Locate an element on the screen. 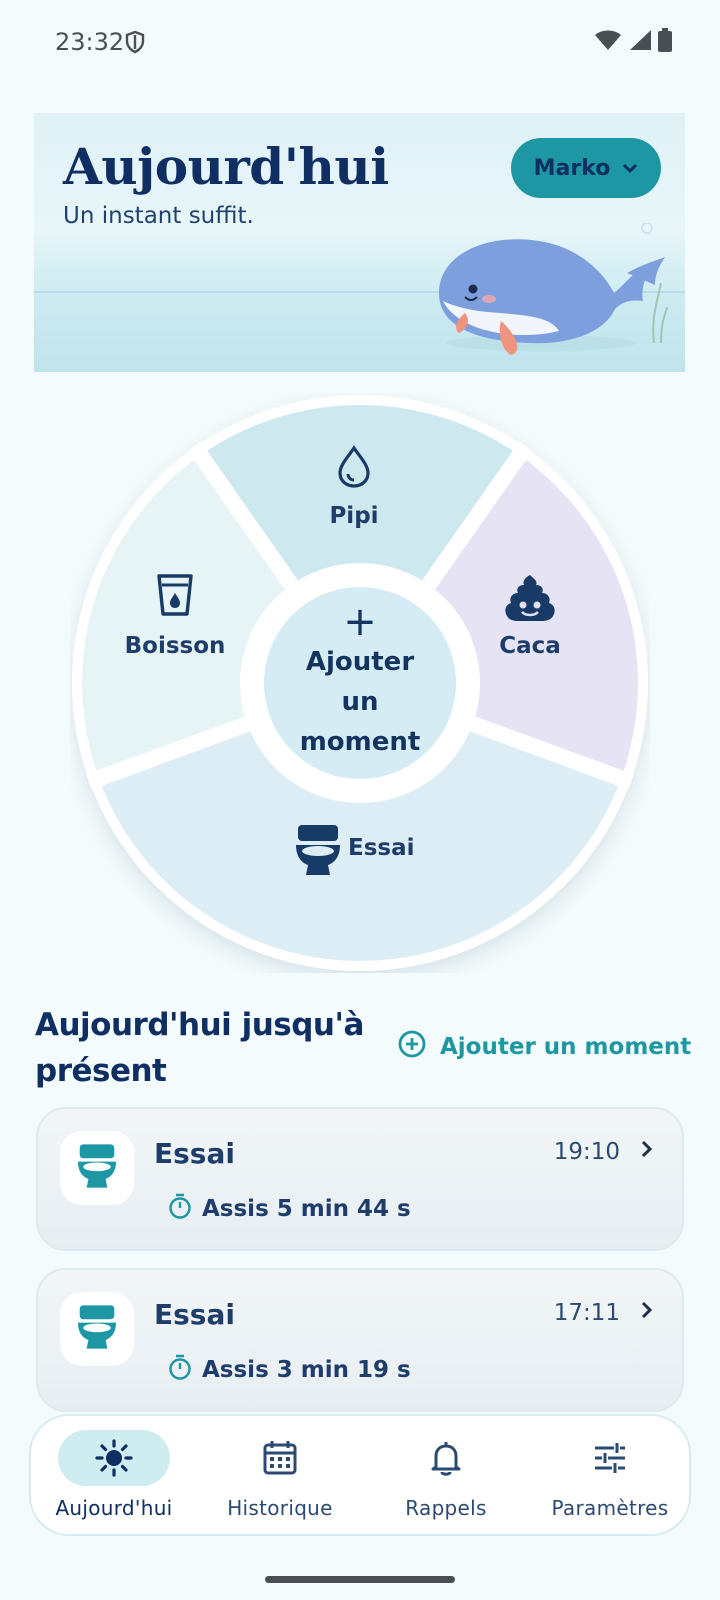 The height and width of the screenshot is (1600, 720). status-icons is located at coordinates (633, 42).